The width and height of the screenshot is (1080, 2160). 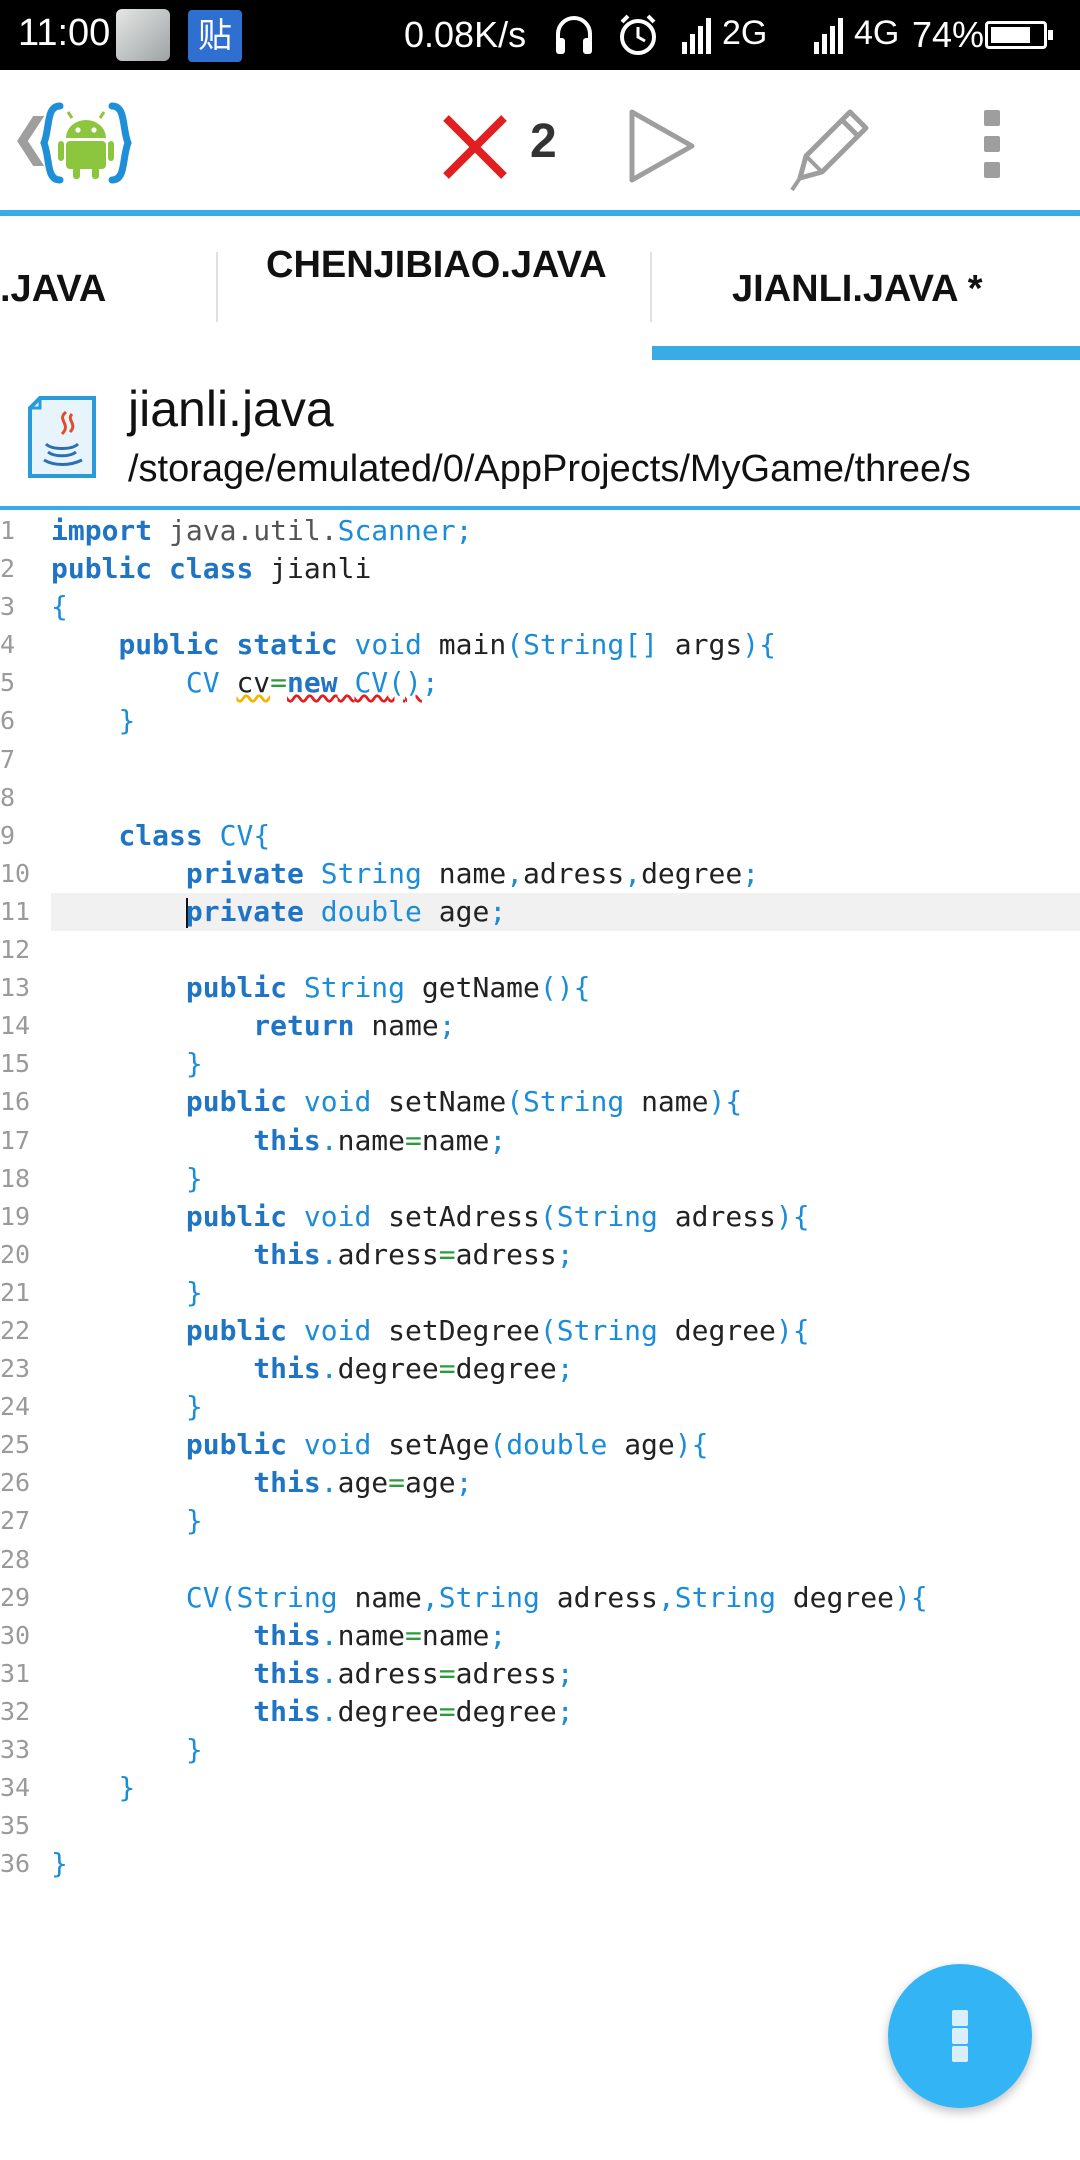 What do you see at coordinates (540, 1445) in the screenshot?
I see `code-line: 25 public void setAge(double age){` at bounding box center [540, 1445].